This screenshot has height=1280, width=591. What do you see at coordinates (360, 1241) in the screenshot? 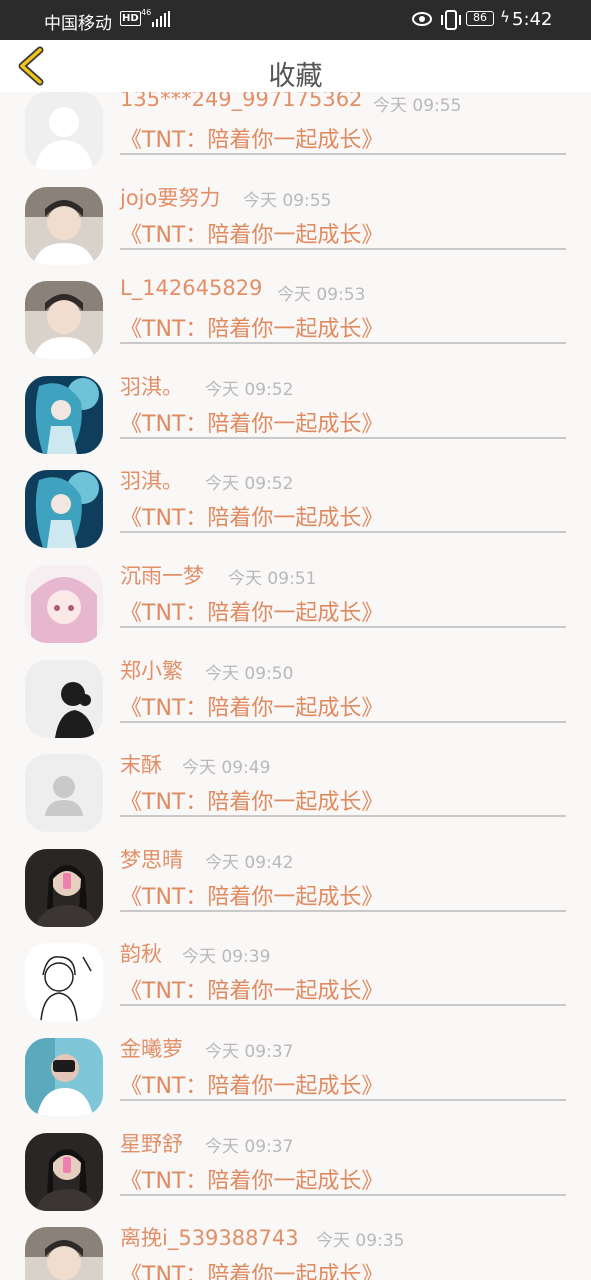
I see `timestamp: 今天 09:35` at bounding box center [360, 1241].